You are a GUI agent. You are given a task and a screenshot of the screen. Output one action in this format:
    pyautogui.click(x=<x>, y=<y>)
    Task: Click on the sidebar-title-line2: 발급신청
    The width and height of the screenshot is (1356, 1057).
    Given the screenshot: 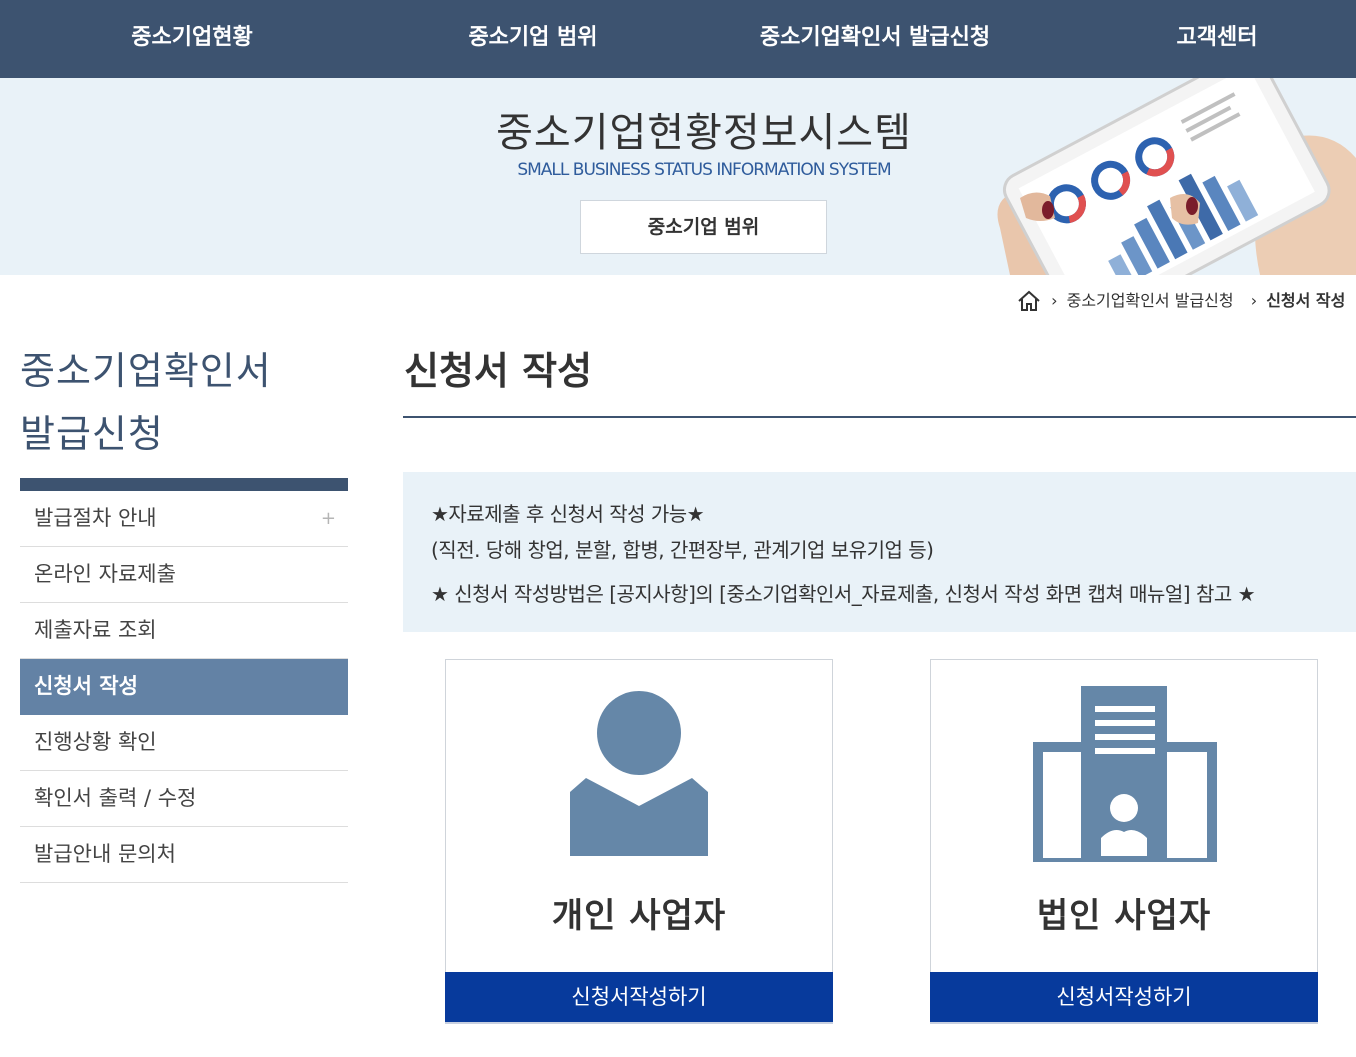 What is the action you would take?
    pyautogui.click(x=92, y=434)
    